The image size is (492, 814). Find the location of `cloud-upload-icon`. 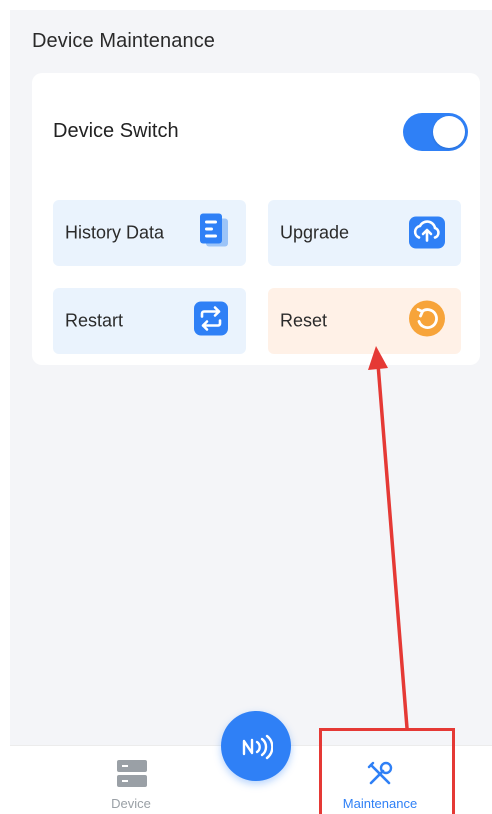

cloud-upload-icon is located at coordinates (427, 233).